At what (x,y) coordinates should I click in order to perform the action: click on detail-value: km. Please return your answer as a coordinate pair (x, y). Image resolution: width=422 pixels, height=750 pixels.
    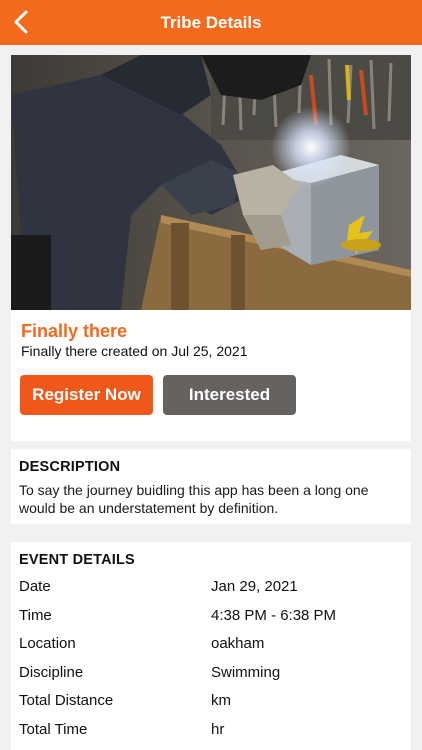
    Looking at the image, I should click on (221, 700).